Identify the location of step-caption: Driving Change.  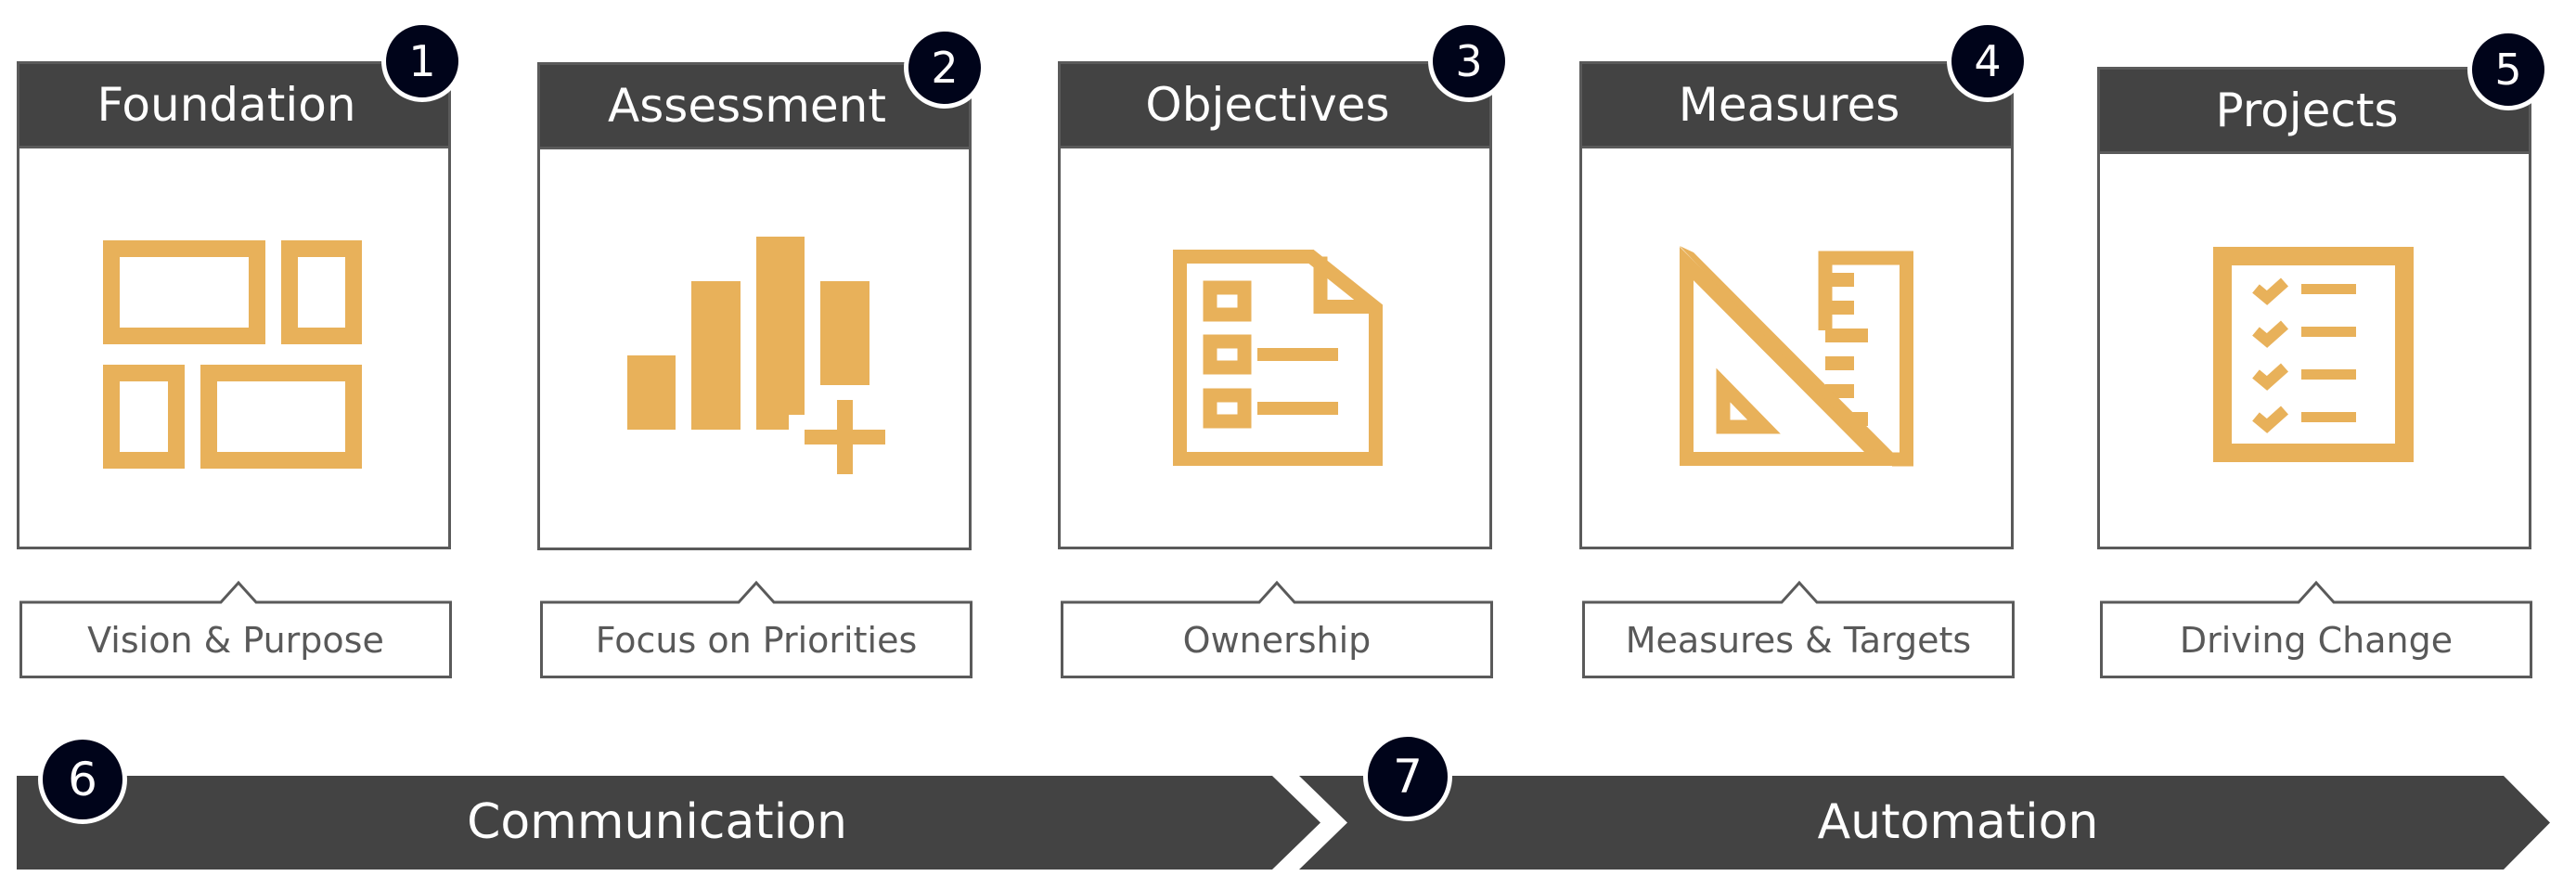
(2316, 640).